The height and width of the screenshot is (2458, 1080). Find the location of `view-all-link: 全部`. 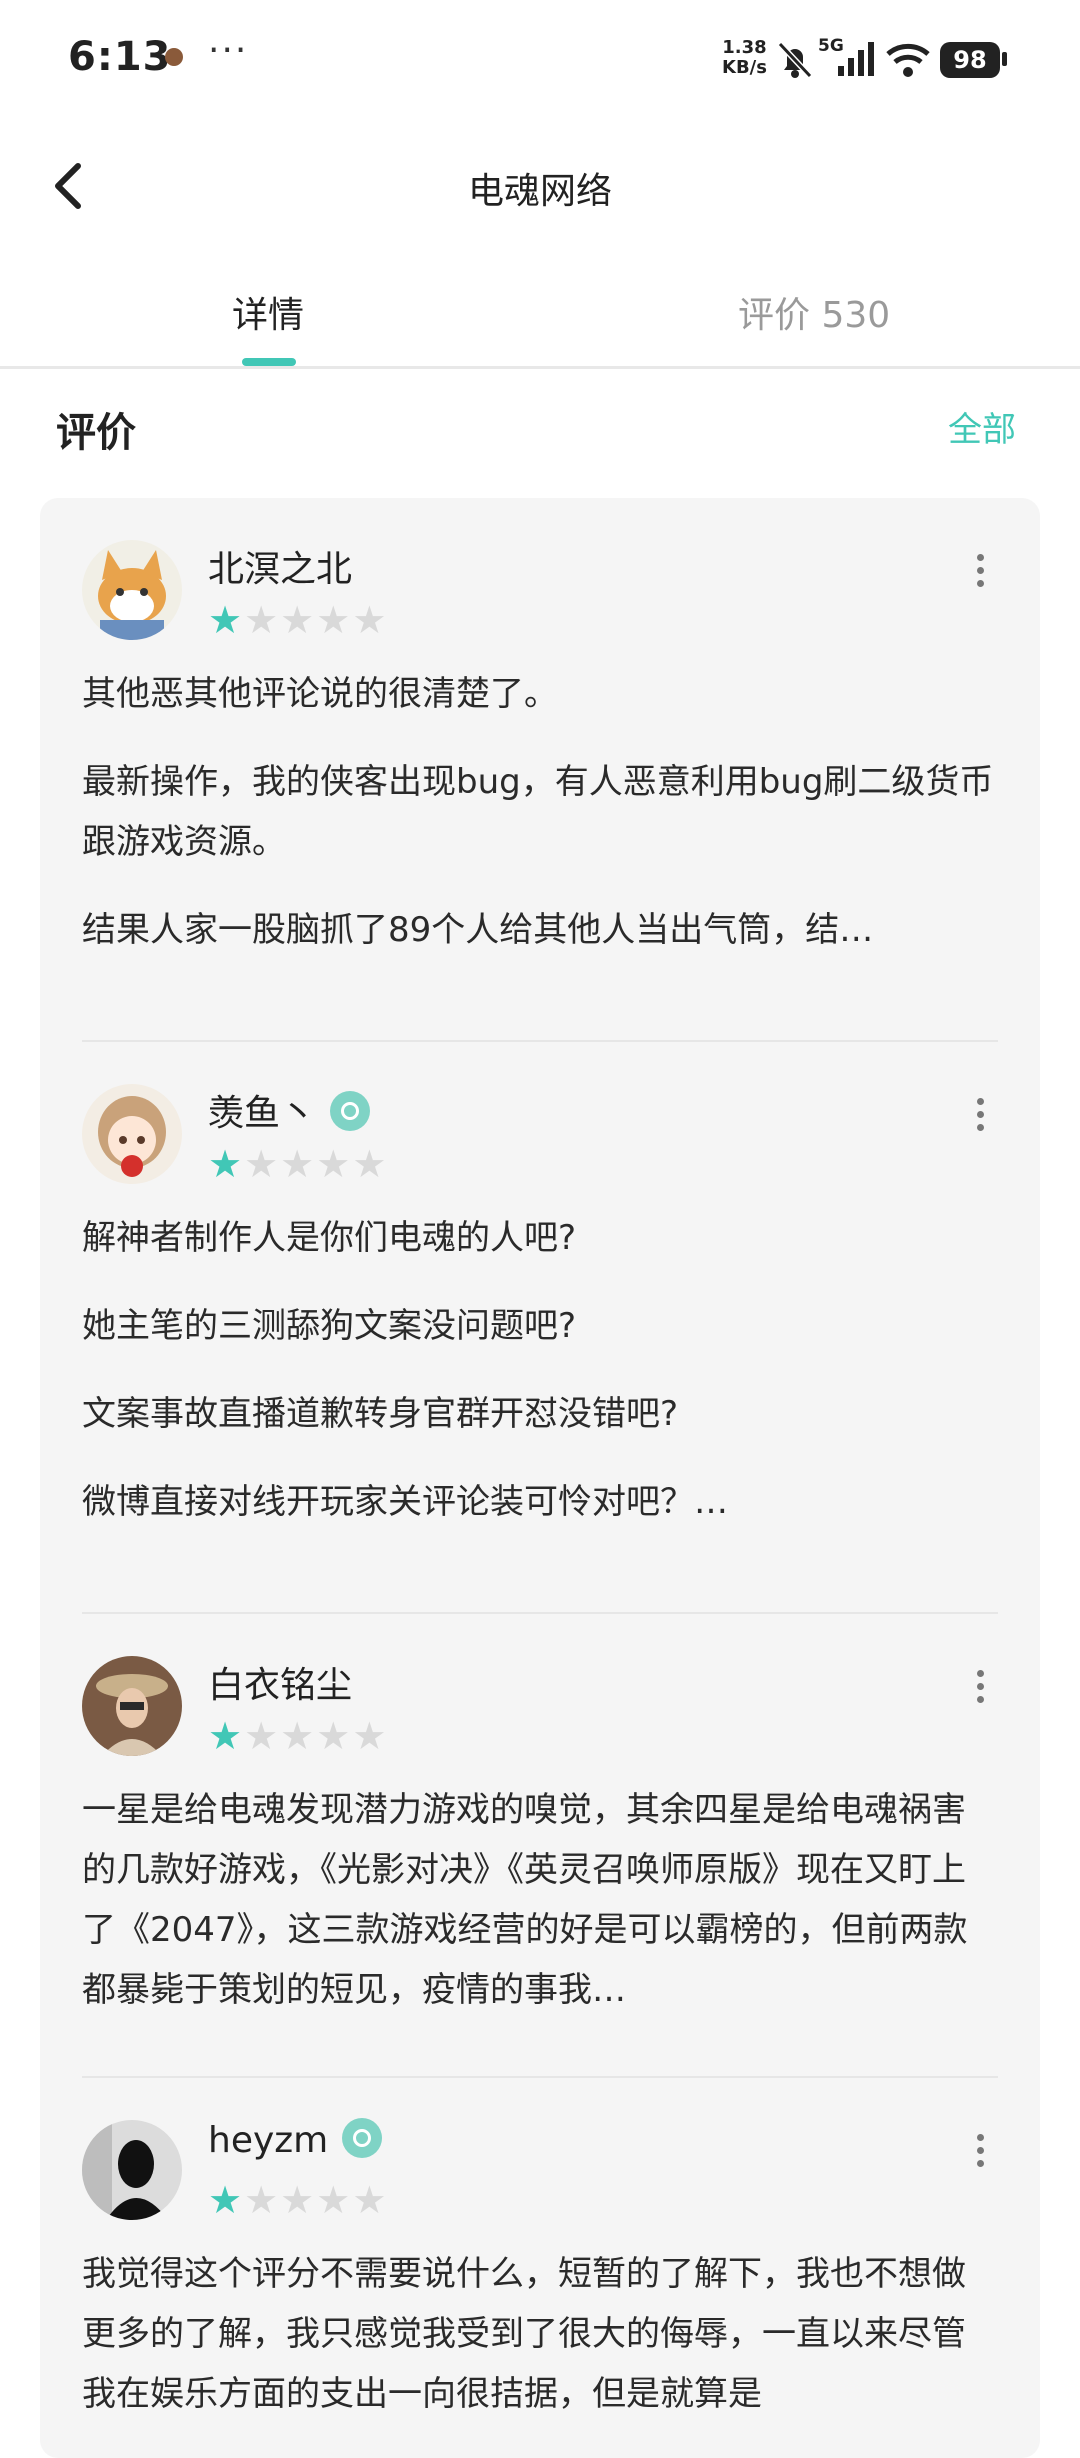

view-all-link: 全部 is located at coordinates (982, 426).